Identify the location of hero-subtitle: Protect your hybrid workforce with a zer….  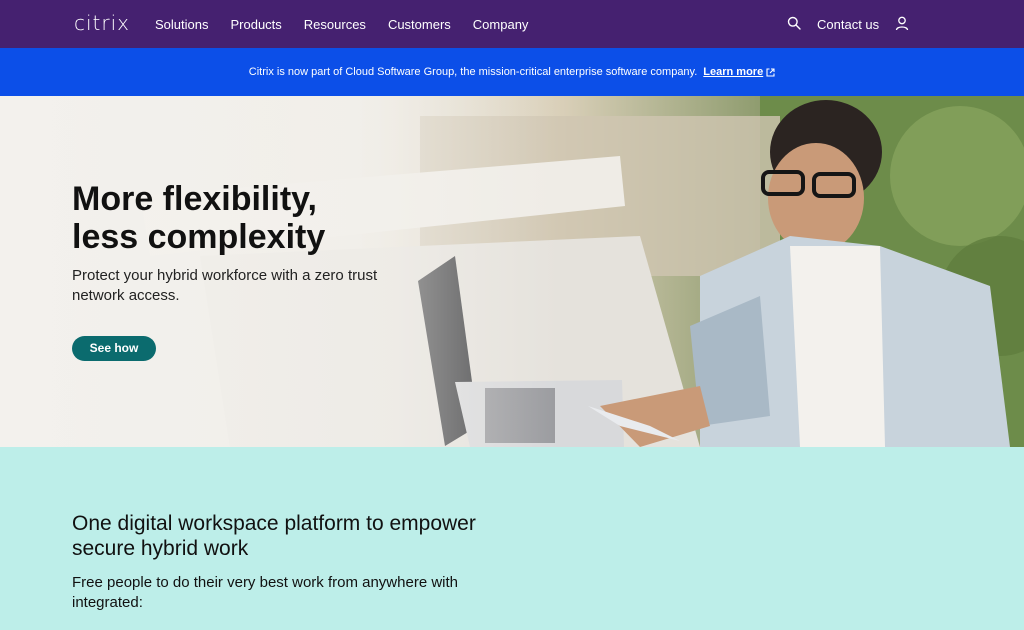
(225, 285).